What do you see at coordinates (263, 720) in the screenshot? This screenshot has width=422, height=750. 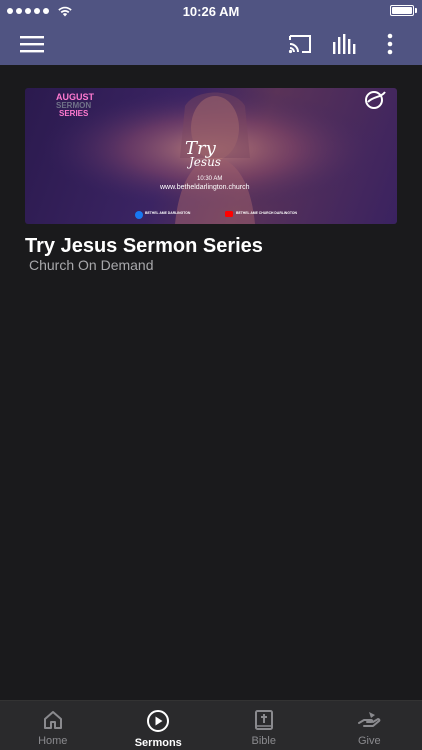 I see `bible-icon` at bounding box center [263, 720].